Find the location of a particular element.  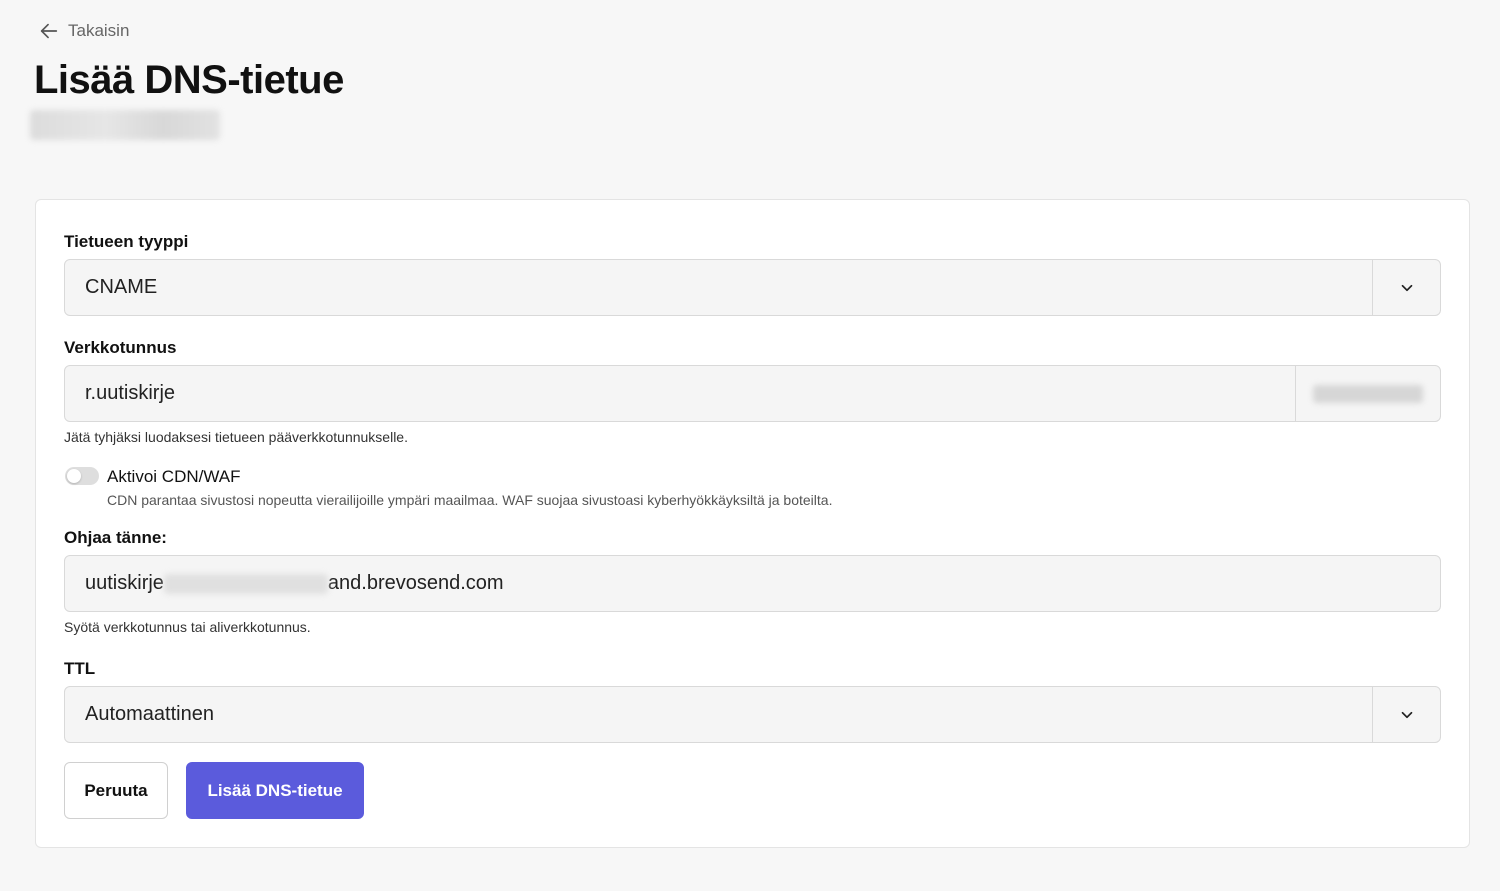

target-hint: Syötä verkkotunnus tai aliverkkotunnus. is located at coordinates (187, 627).